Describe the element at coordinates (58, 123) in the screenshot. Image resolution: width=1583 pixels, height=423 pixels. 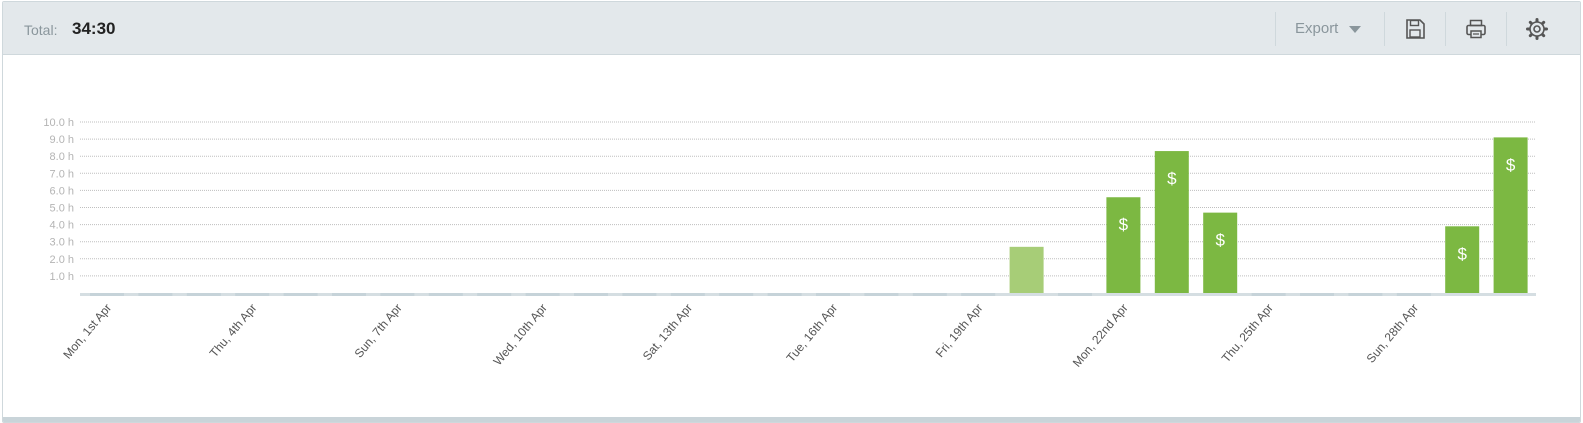
I see `y-tick-label: 10.0 h` at that location.